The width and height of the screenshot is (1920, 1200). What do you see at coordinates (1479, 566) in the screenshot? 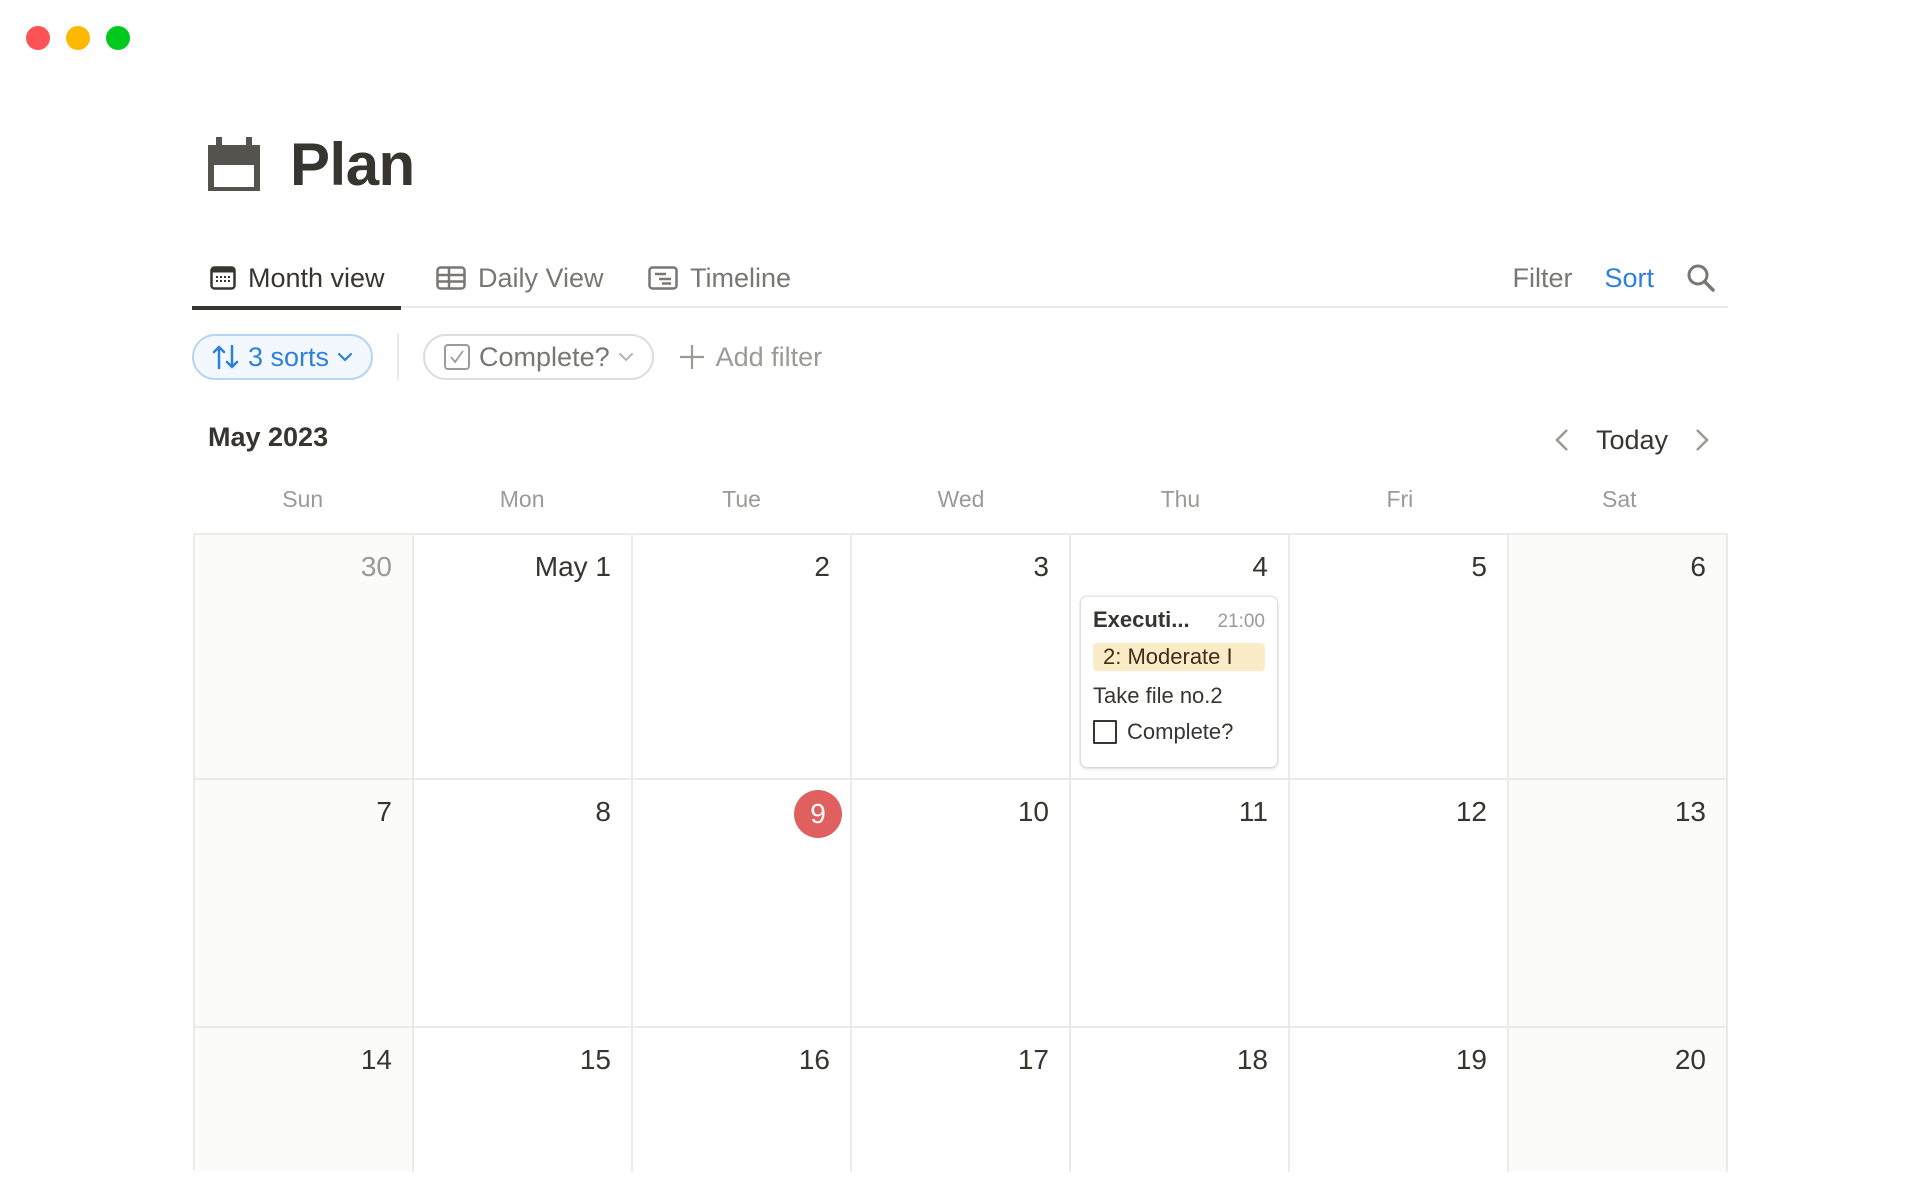
I see `day-number: 5` at bounding box center [1479, 566].